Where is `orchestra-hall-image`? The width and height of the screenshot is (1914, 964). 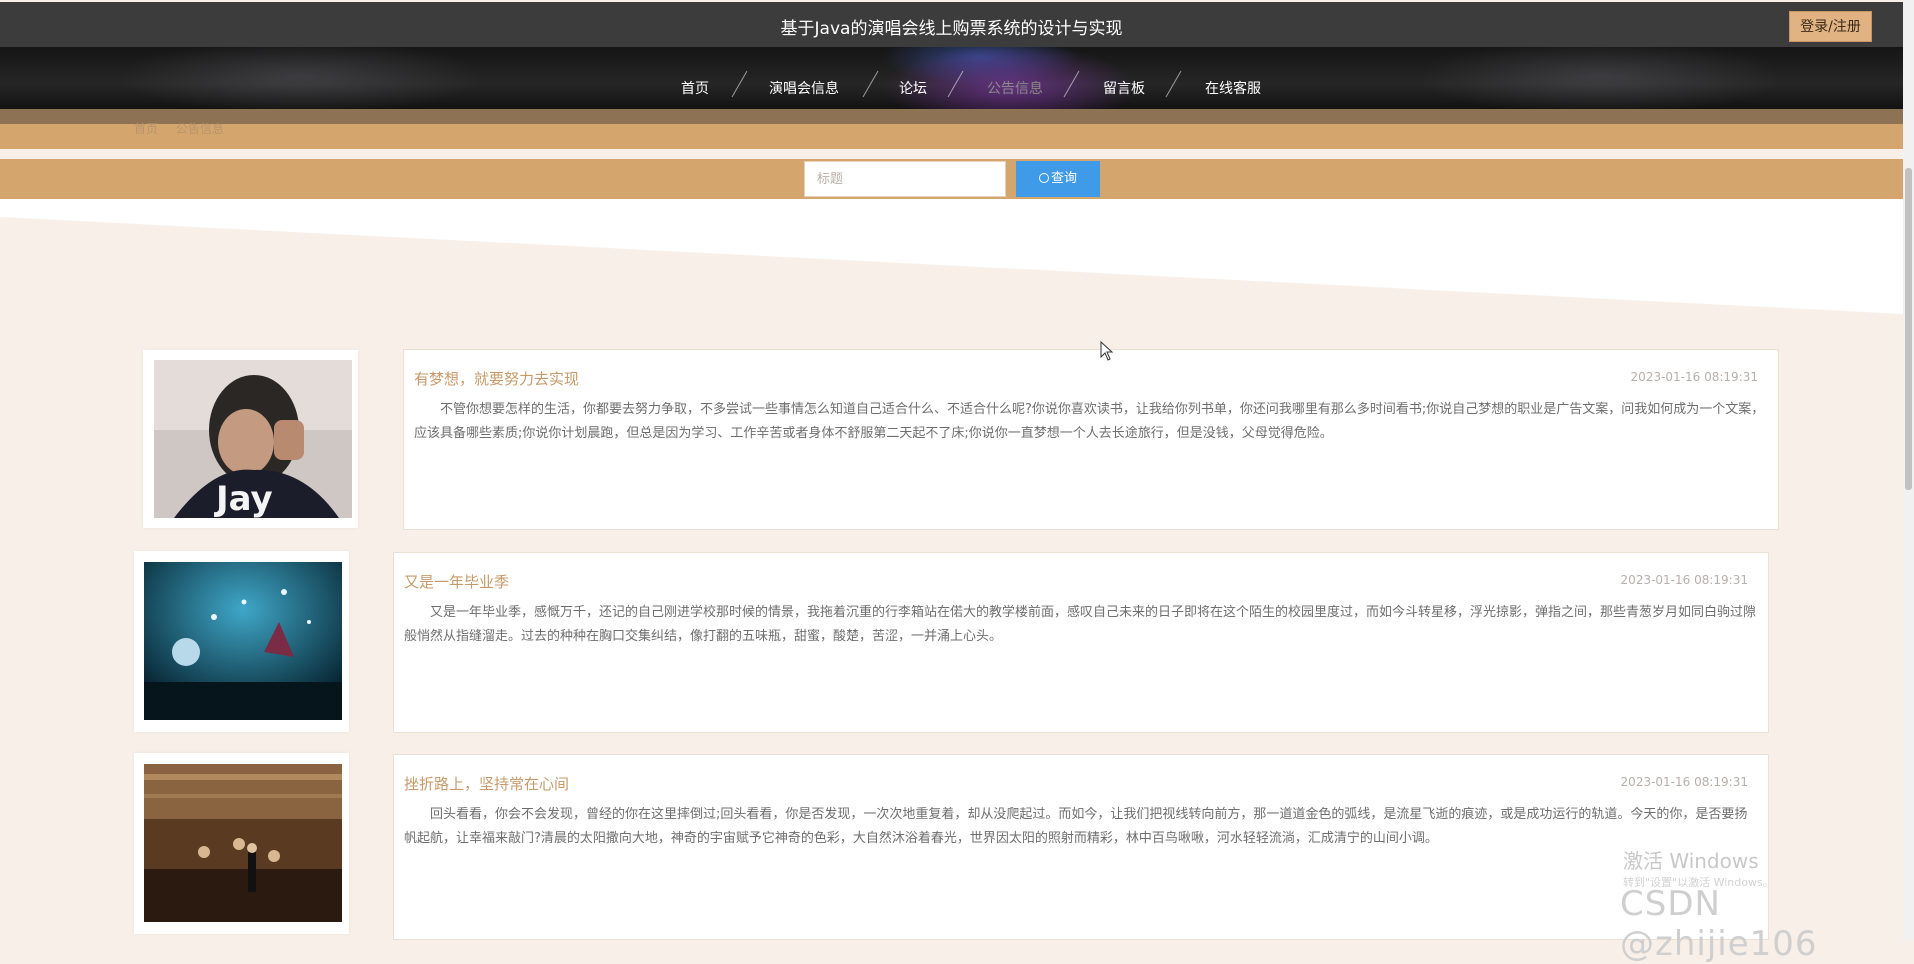
orchestra-hall-image is located at coordinates (243, 843).